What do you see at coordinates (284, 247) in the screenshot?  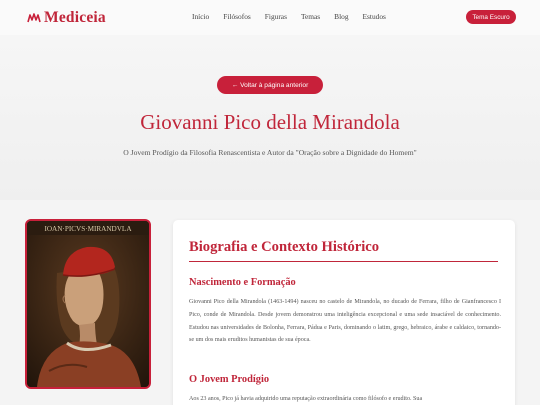 I see `card-title: Biografia e Contexto Histórico` at bounding box center [284, 247].